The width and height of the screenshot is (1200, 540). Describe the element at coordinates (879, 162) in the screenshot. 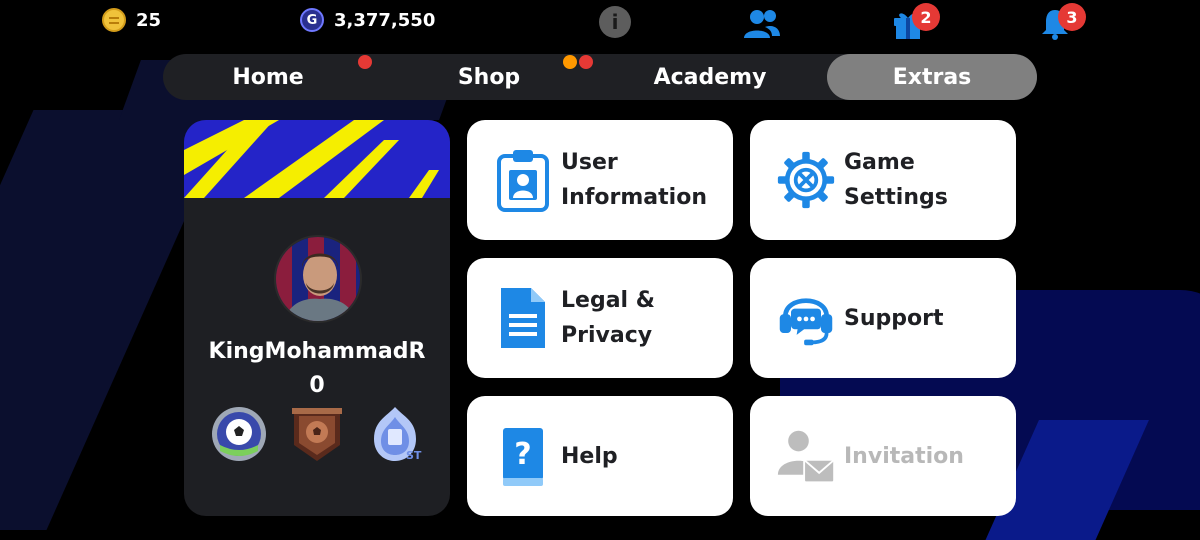

I see `label-line: Game` at that location.